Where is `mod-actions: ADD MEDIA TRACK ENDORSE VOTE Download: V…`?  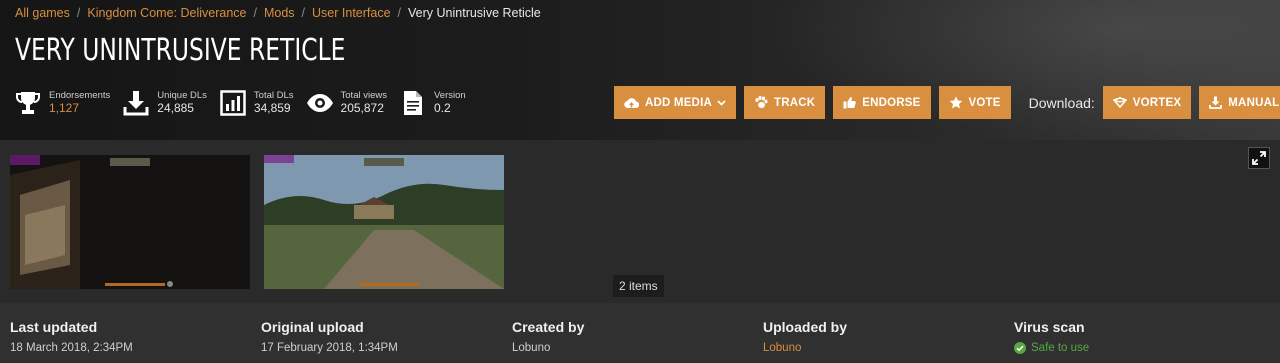 mod-actions: ADD MEDIA TRACK ENDORSE VOTE Download: V… is located at coordinates (947, 102).